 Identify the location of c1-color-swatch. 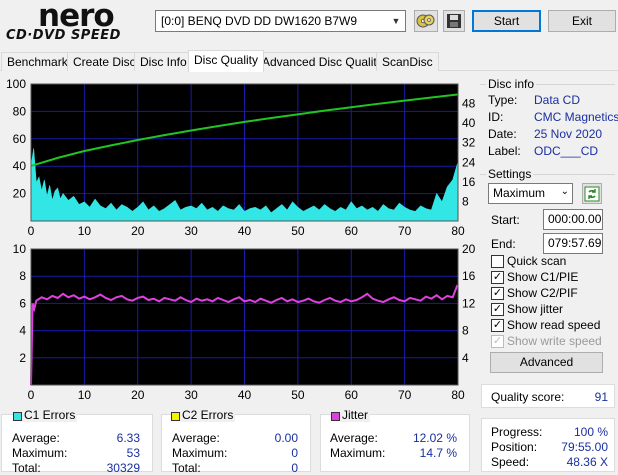
(17, 416).